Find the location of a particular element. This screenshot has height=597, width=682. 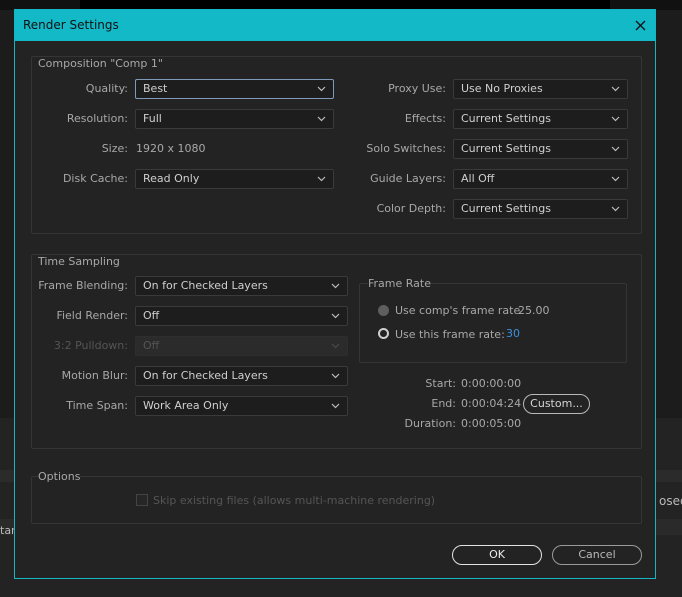

pulldown-dropdown: Off is located at coordinates (241, 346).